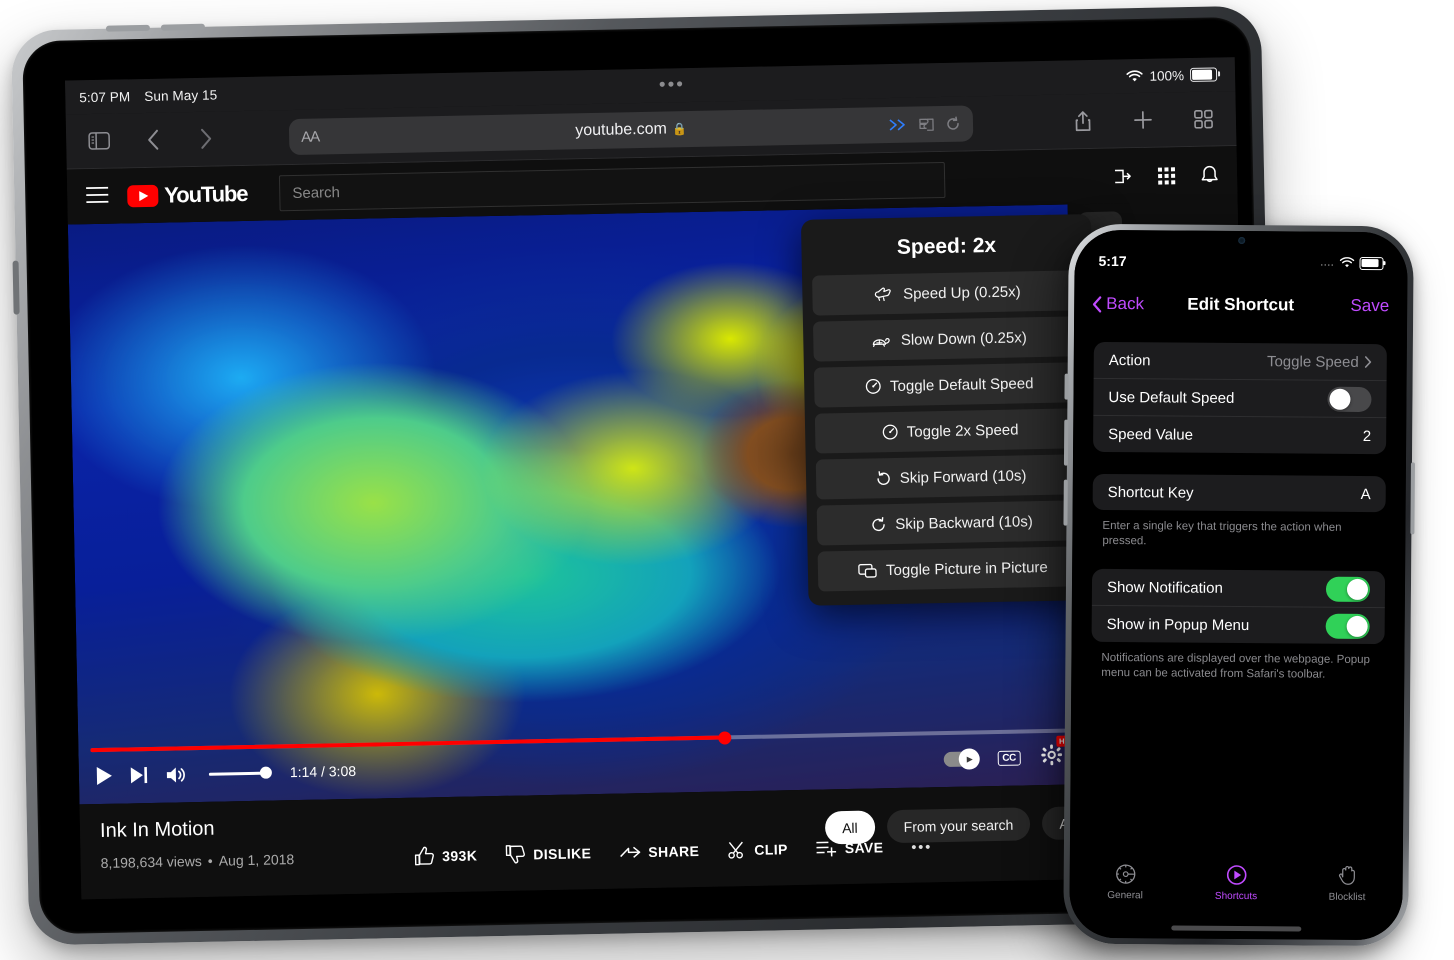  I want to click on chevron-right-icon, so click(1368, 362).